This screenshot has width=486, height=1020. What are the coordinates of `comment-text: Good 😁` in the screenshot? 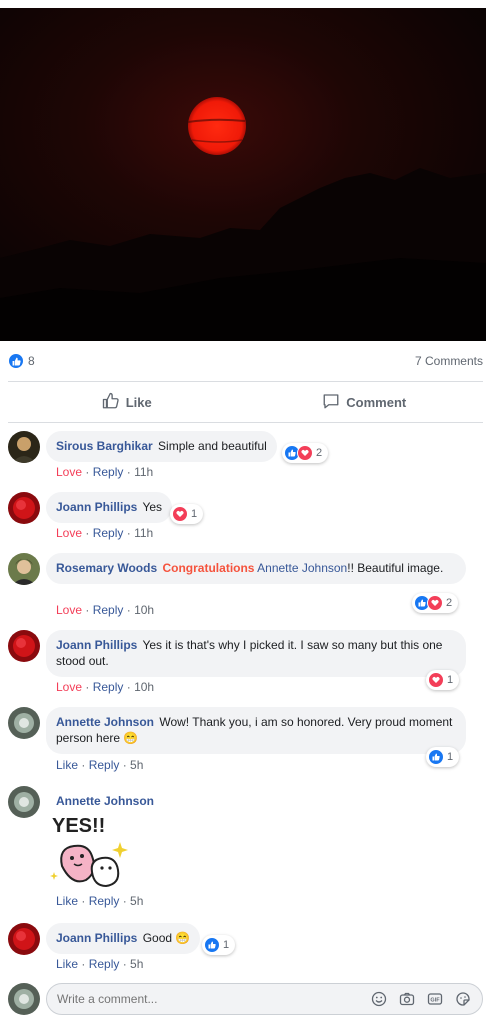 It's located at (166, 938).